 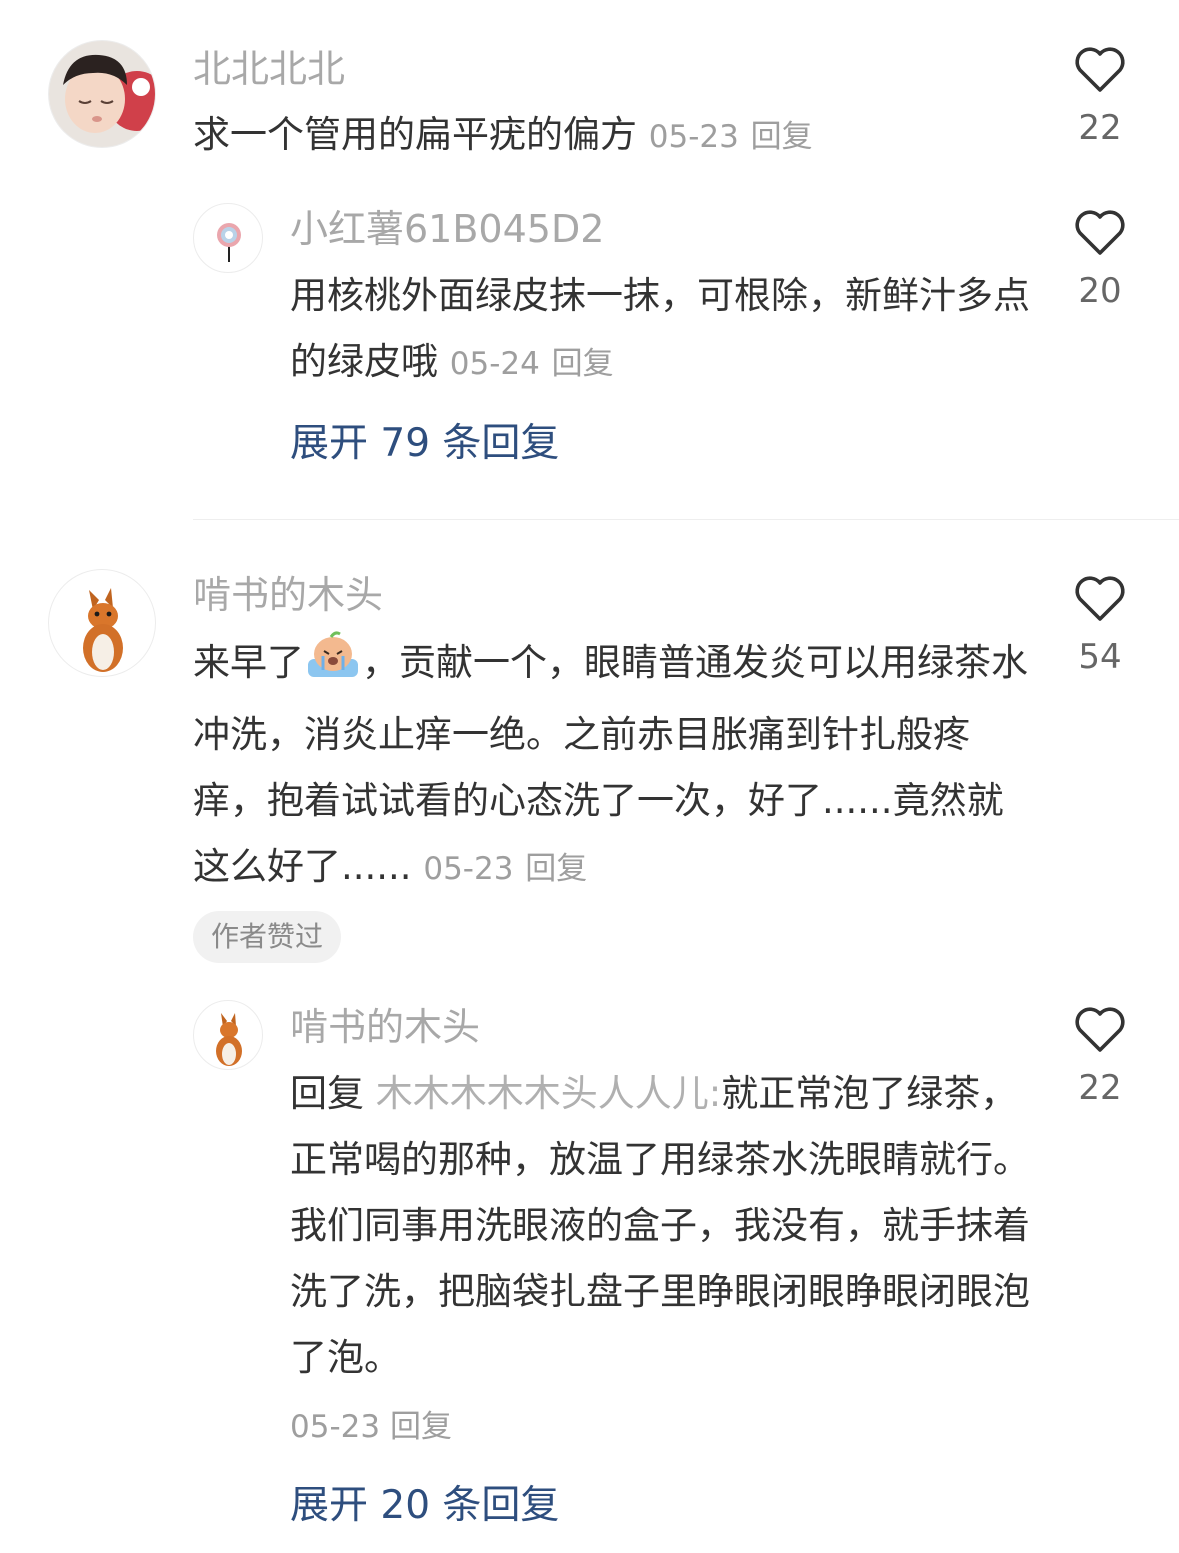 I want to click on expand-replies-link: 展开 20 条回复, so click(x=424, y=1506).